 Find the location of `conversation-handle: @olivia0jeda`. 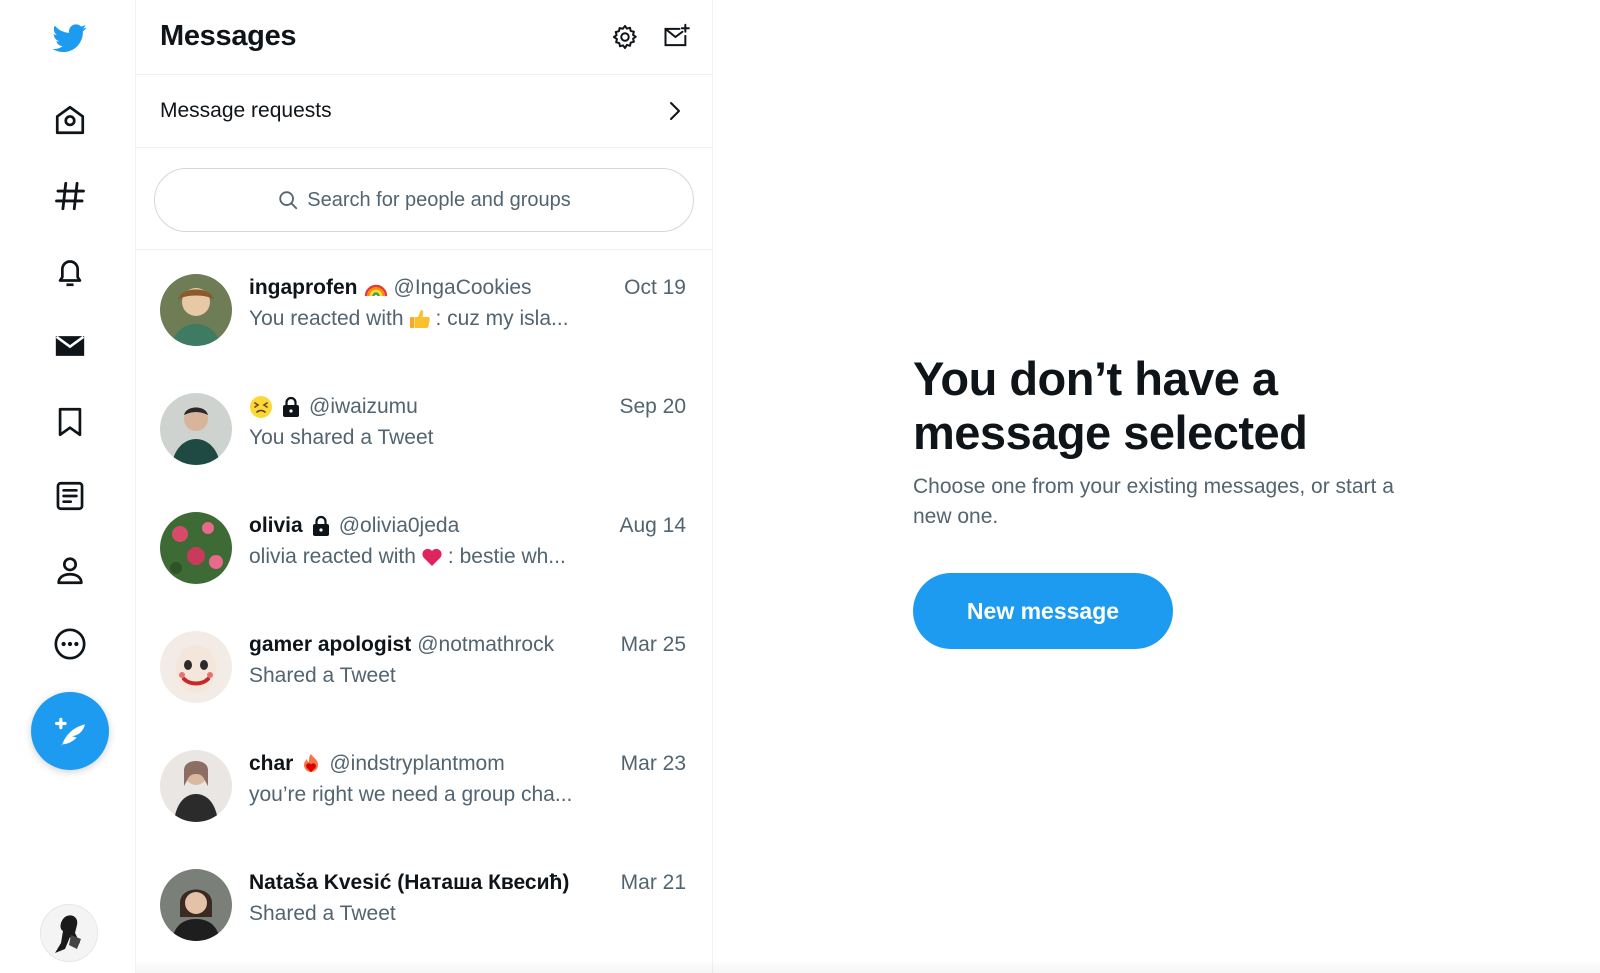

conversation-handle: @olivia0jeda is located at coordinates (399, 525).